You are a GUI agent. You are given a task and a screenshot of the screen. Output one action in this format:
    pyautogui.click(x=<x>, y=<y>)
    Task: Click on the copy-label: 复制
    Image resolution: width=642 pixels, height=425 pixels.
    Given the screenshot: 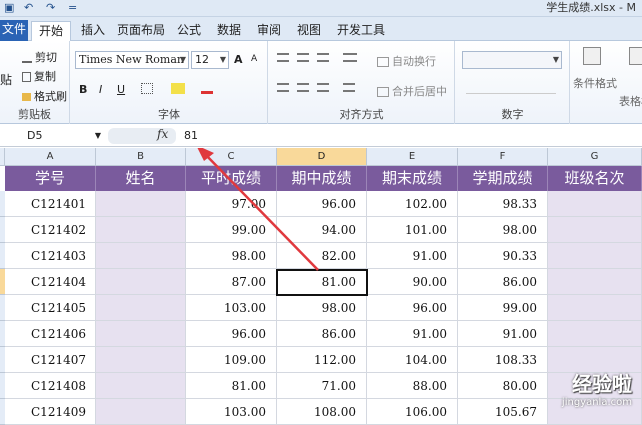 What is the action you would take?
    pyautogui.click(x=45, y=76)
    